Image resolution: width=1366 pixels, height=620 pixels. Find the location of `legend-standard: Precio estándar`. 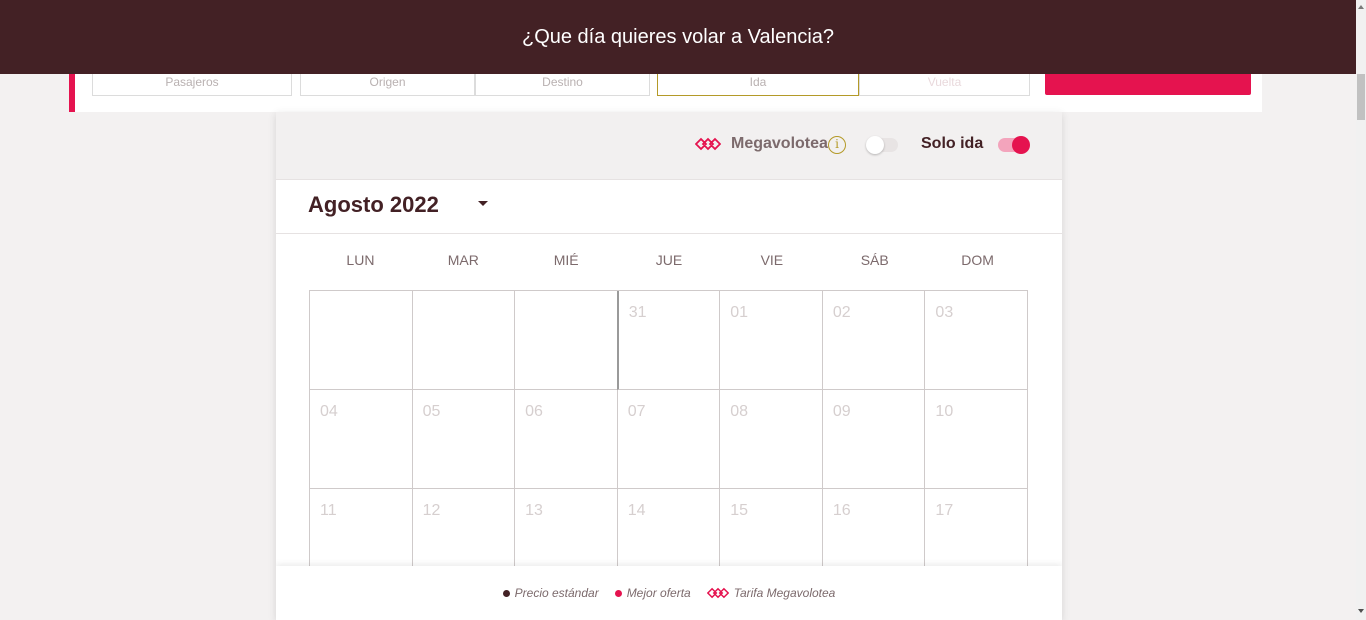

legend-standard: Precio estándar is located at coordinates (550, 593).